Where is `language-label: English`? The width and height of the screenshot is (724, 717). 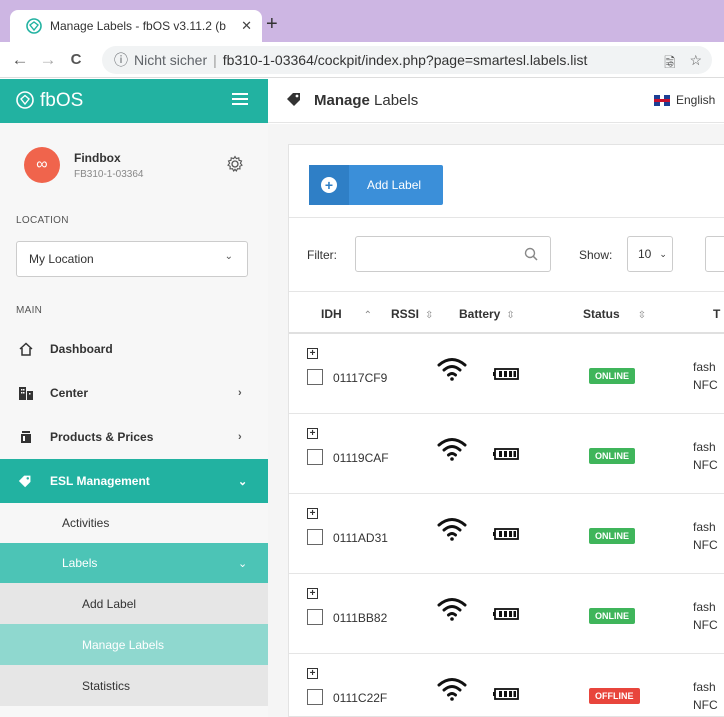 language-label: English is located at coordinates (696, 100).